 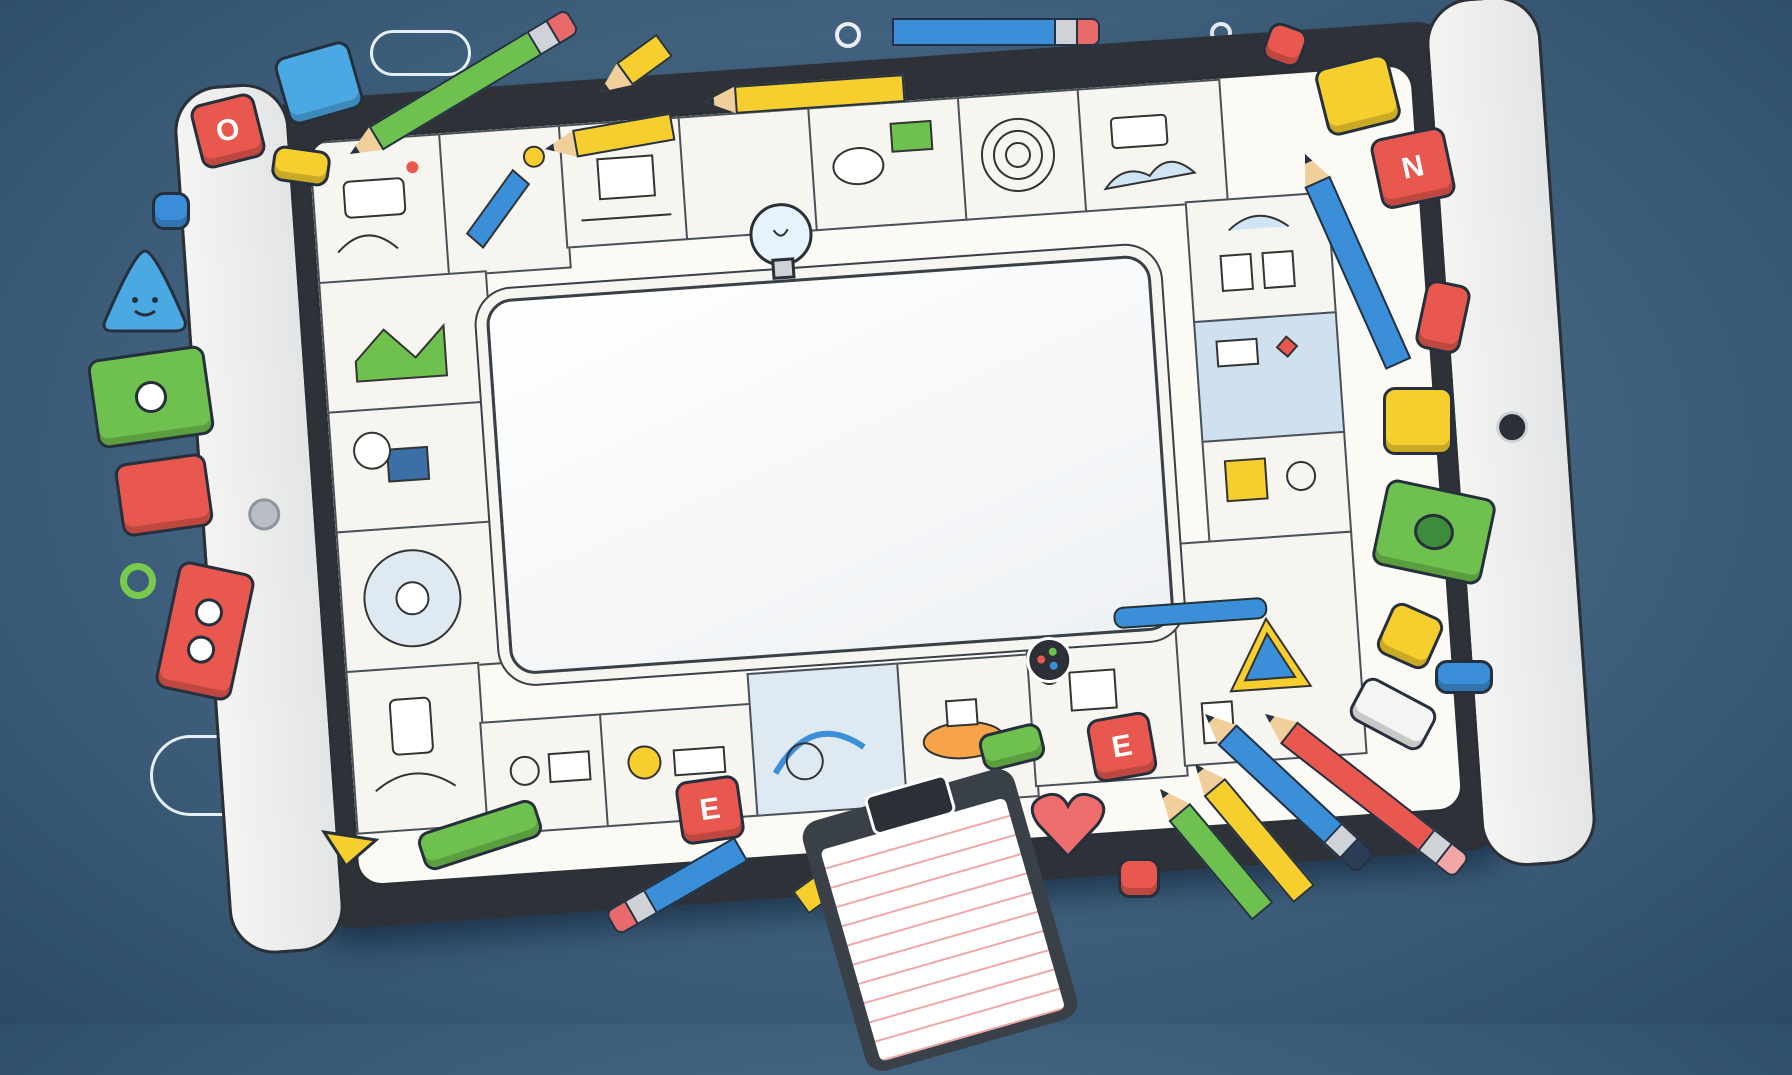 What do you see at coordinates (1418, 421) in the screenshot?
I see `yellow-block` at bounding box center [1418, 421].